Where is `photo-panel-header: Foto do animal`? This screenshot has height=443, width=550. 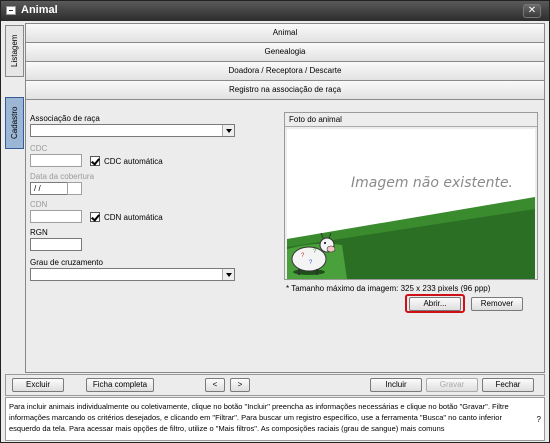 photo-panel-header: Foto do animal is located at coordinates (411, 120).